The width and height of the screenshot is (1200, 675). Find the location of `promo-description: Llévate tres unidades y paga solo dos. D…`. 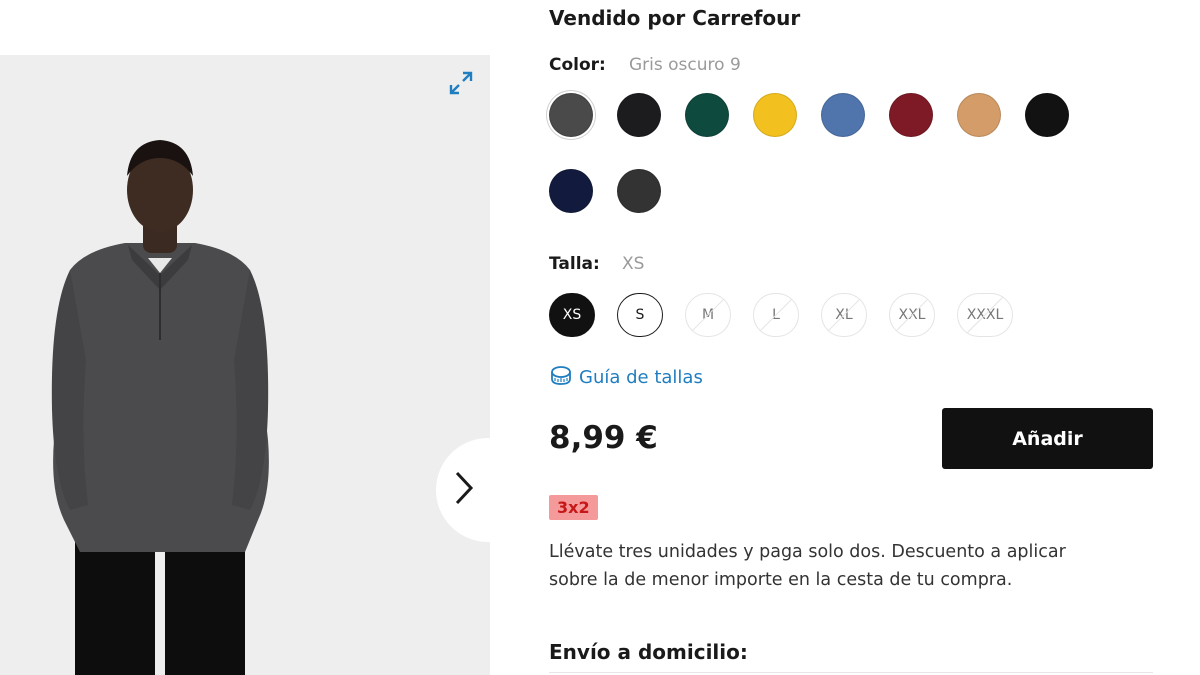

promo-description: Llévate tres unidades y paga solo dos. D… is located at coordinates (807, 566).